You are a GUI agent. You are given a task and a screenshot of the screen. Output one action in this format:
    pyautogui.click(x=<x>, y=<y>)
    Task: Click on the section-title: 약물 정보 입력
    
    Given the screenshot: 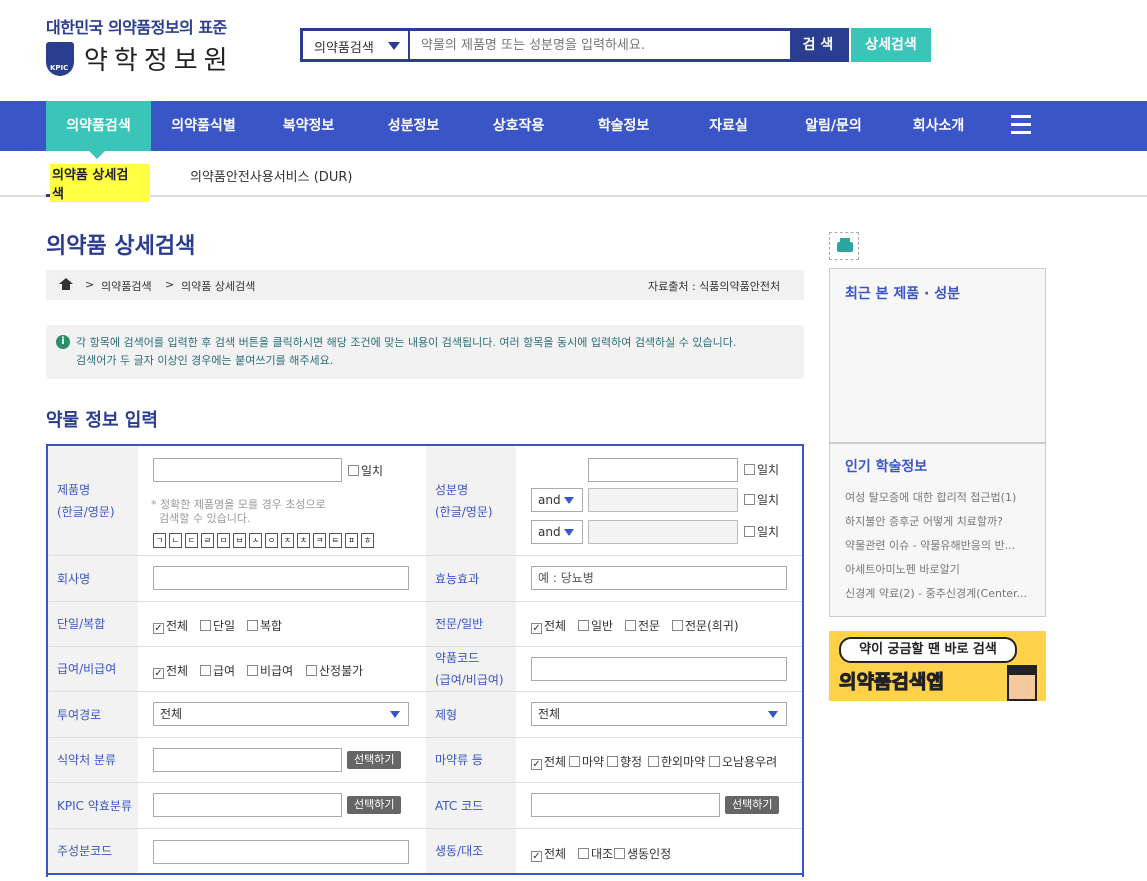 What is the action you would take?
    pyautogui.click(x=102, y=420)
    